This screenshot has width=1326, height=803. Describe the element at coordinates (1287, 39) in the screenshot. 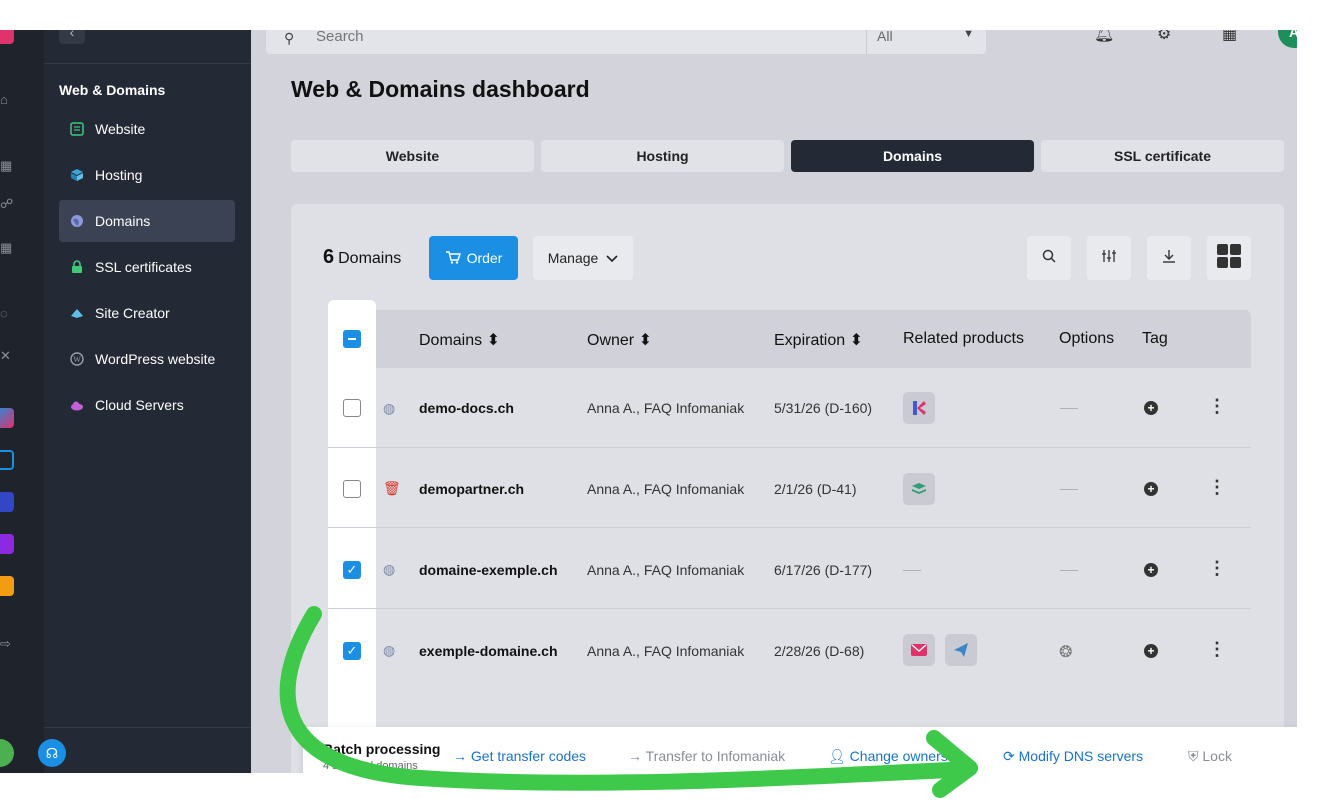

I see `avatar: A` at that location.